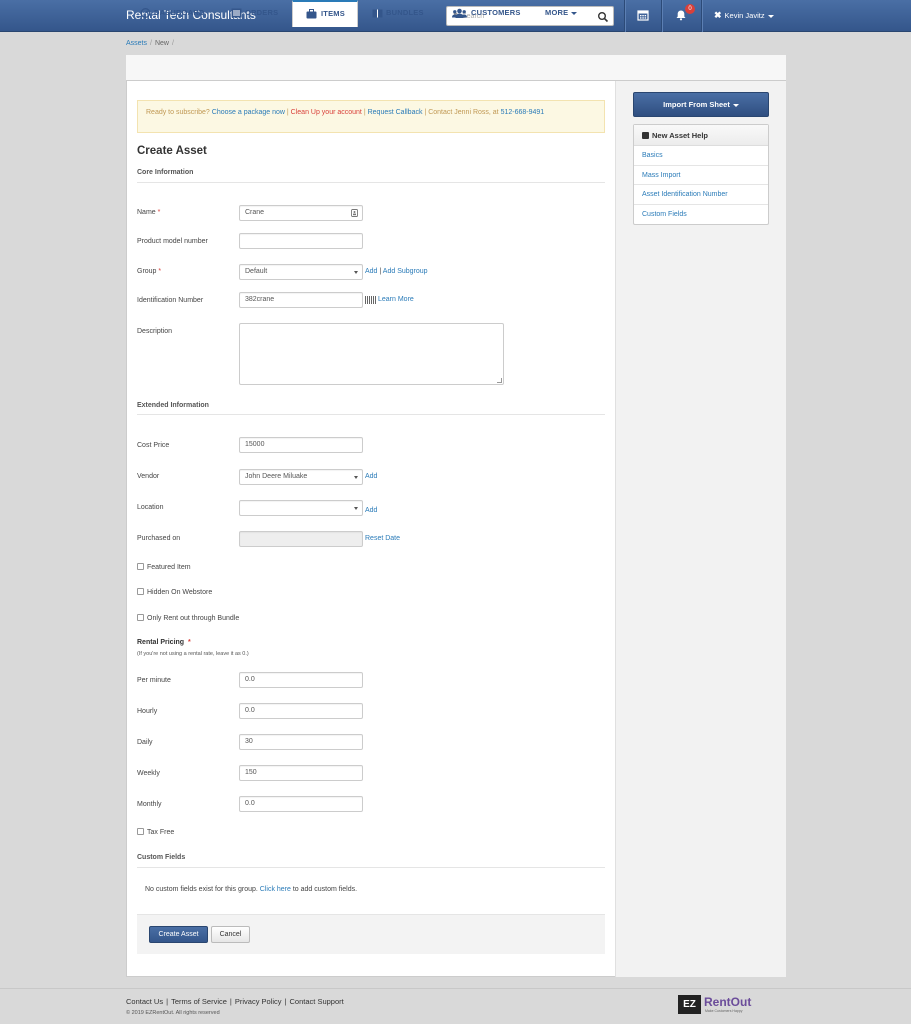  What do you see at coordinates (147, 711) in the screenshot?
I see `hourly-label: Hourly` at bounding box center [147, 711].